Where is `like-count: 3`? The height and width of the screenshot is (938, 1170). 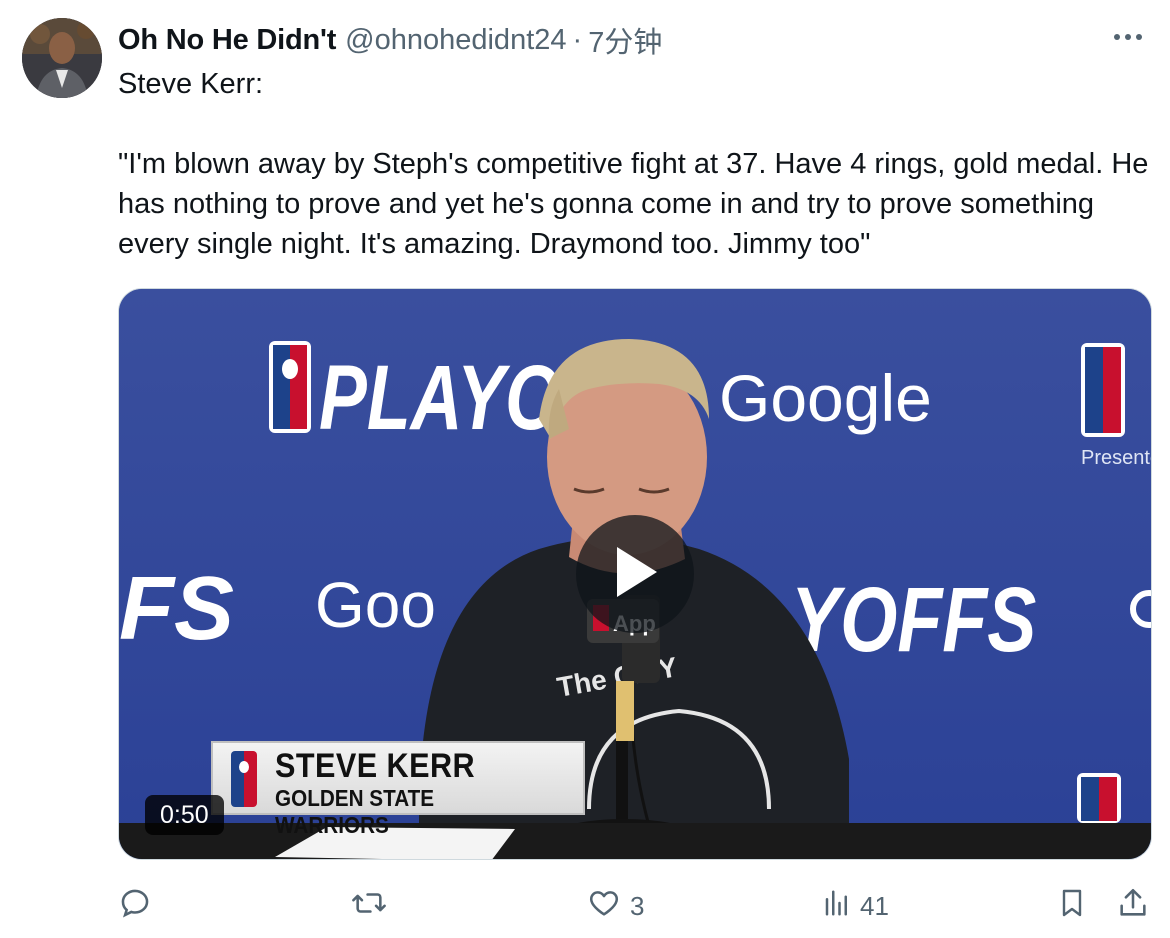 like-count: 3 is located at coordinates (637, 905).